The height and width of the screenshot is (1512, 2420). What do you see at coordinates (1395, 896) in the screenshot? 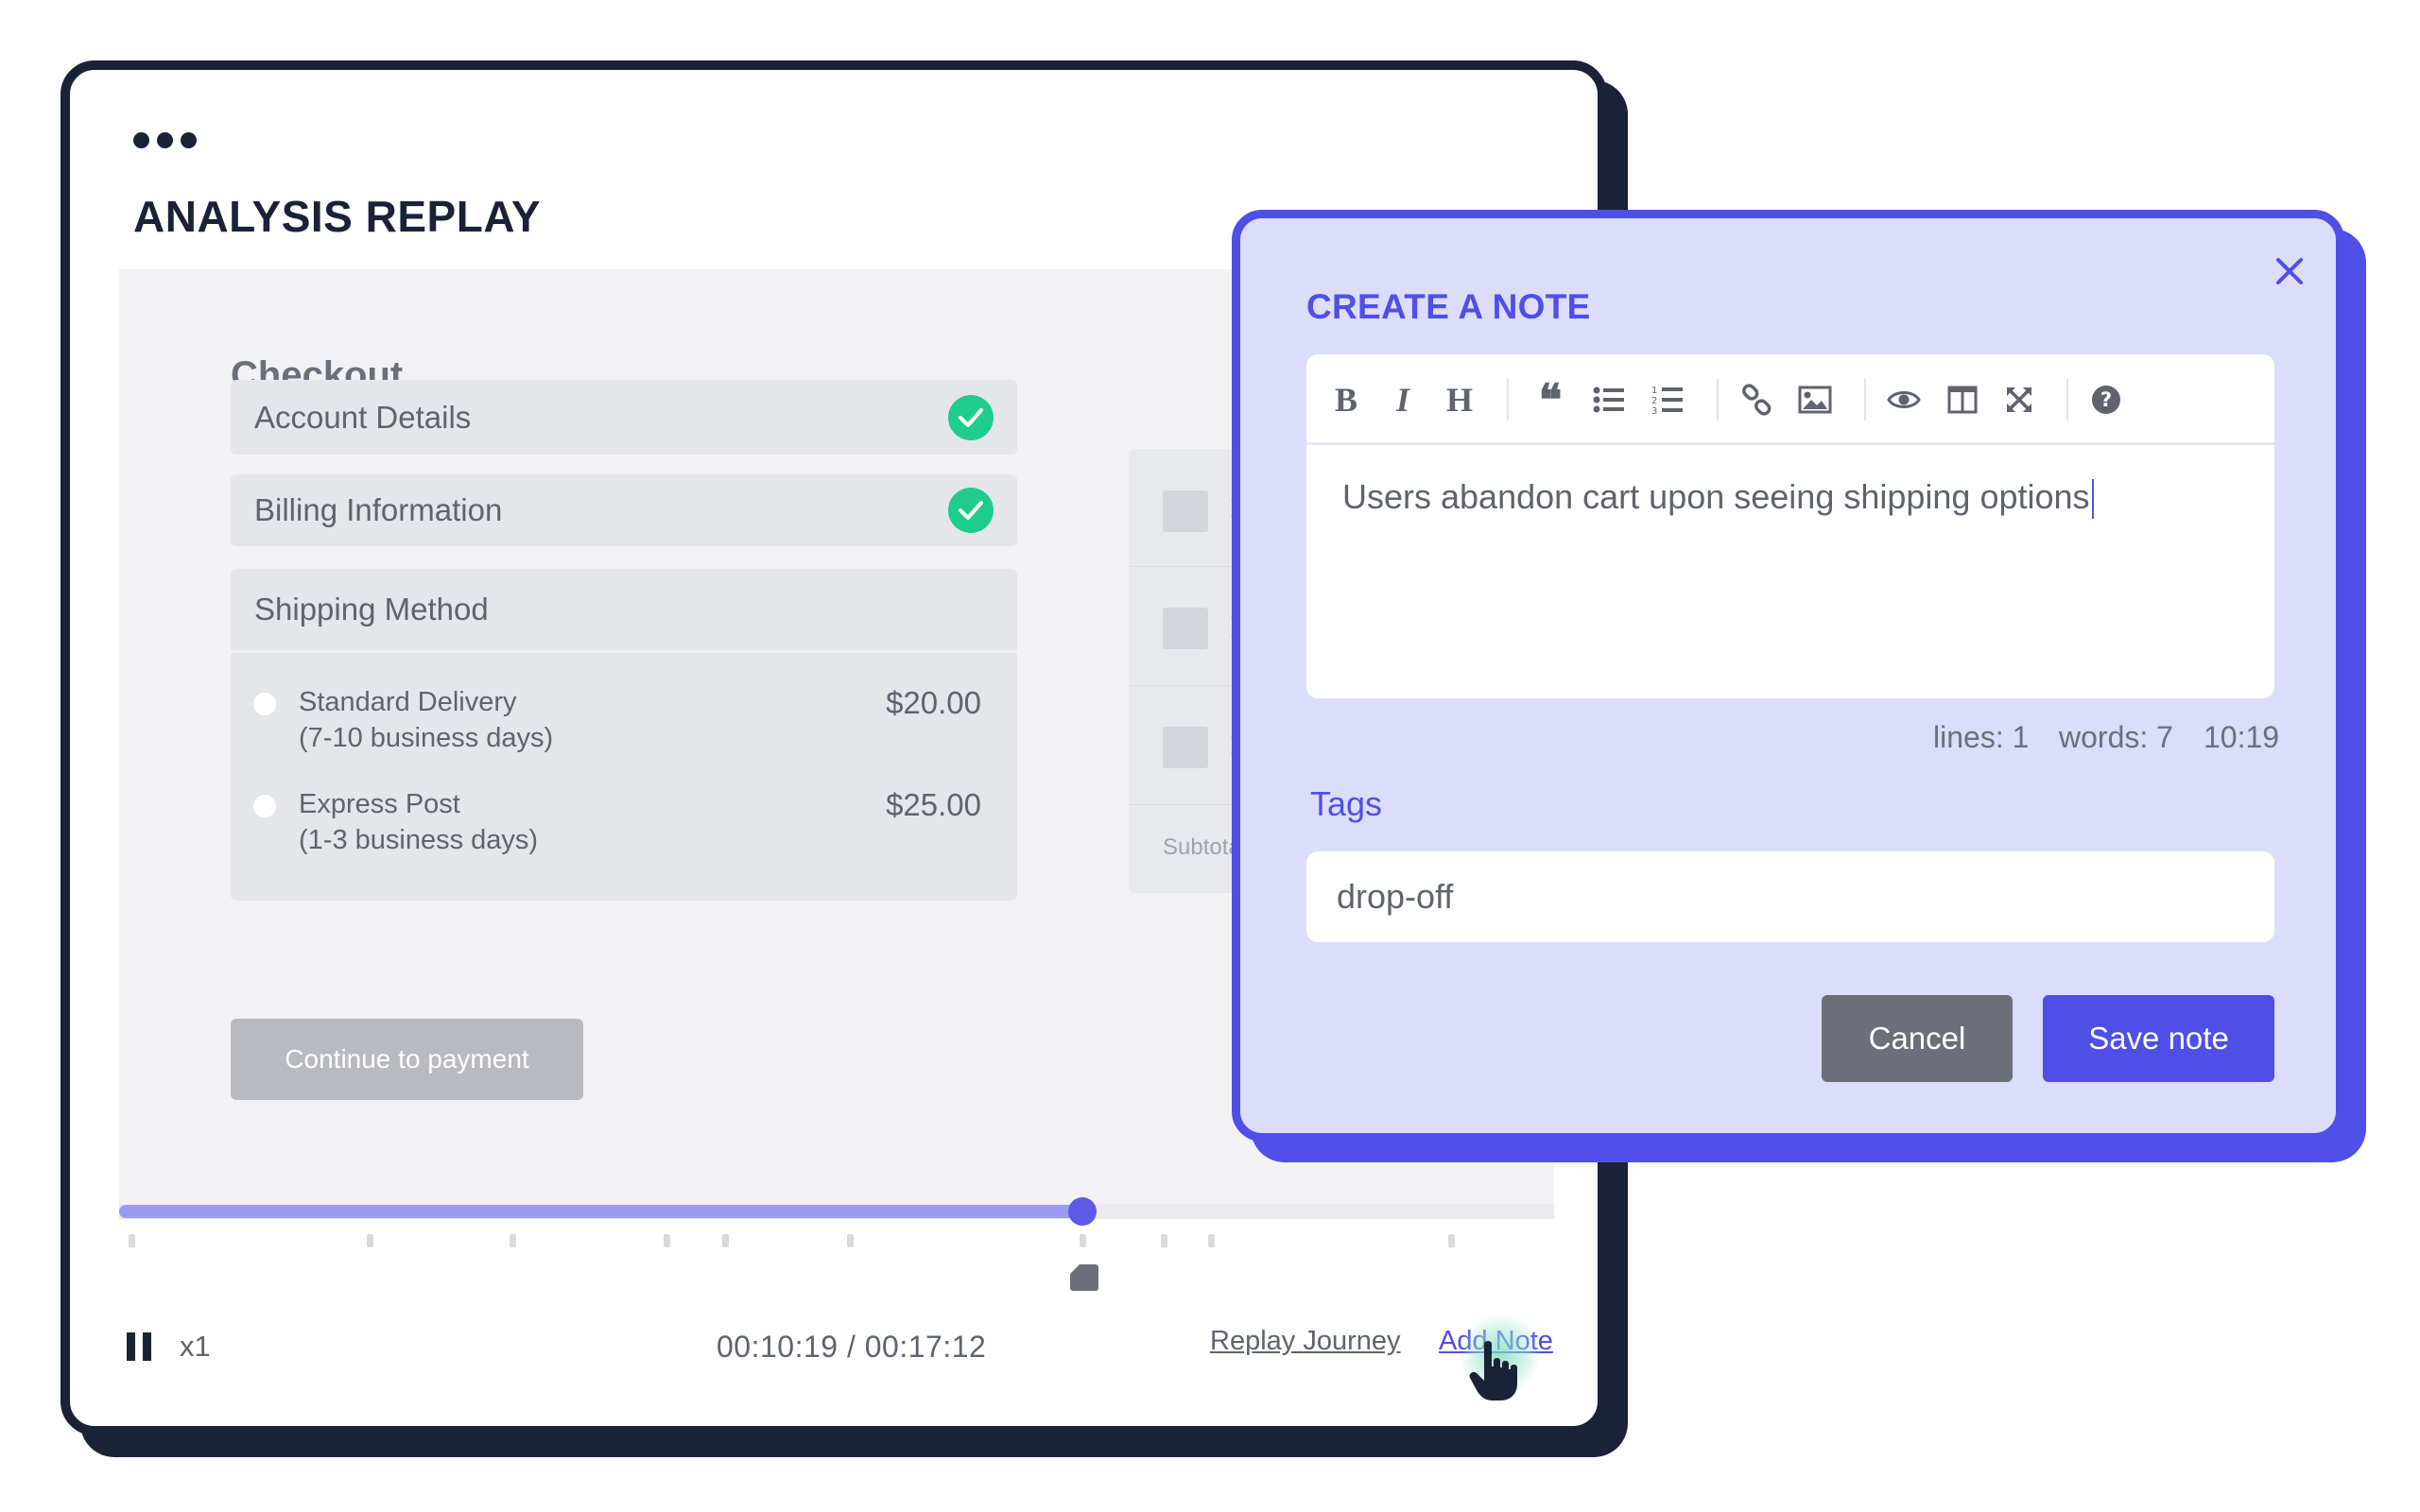
I see `tags-value: drop-off` at bounding box center [1395, 896].